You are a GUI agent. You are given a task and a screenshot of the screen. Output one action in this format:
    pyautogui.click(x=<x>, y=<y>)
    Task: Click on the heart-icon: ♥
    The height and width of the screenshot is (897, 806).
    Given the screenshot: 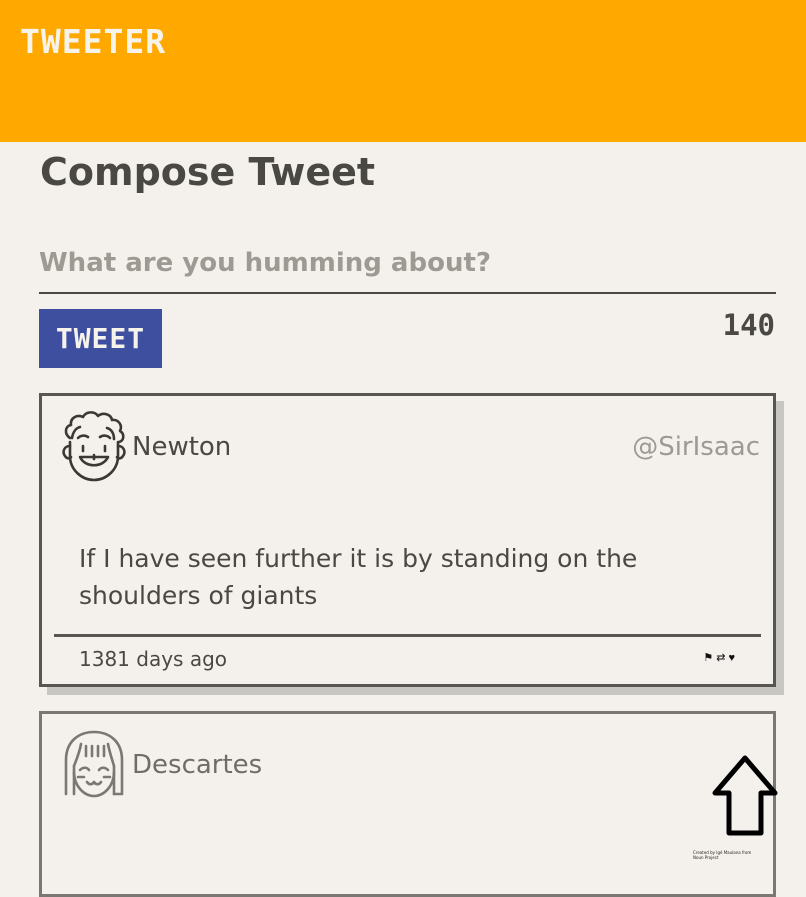 What is the action you would take?
    pyautogui.click(x=731, y=658)
    